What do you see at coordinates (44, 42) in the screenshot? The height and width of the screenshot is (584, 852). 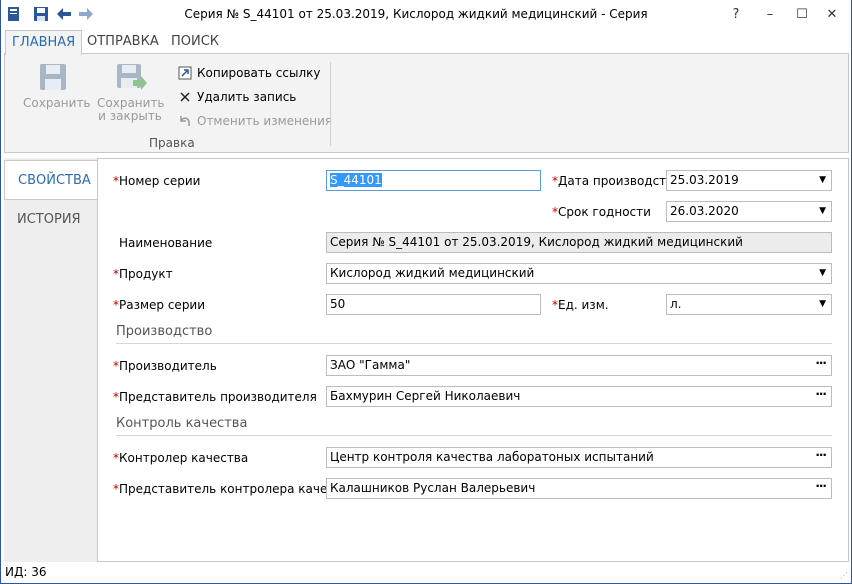 I see `tab-main: ГЛАВНАЯ` at bounding box center [44, 42].